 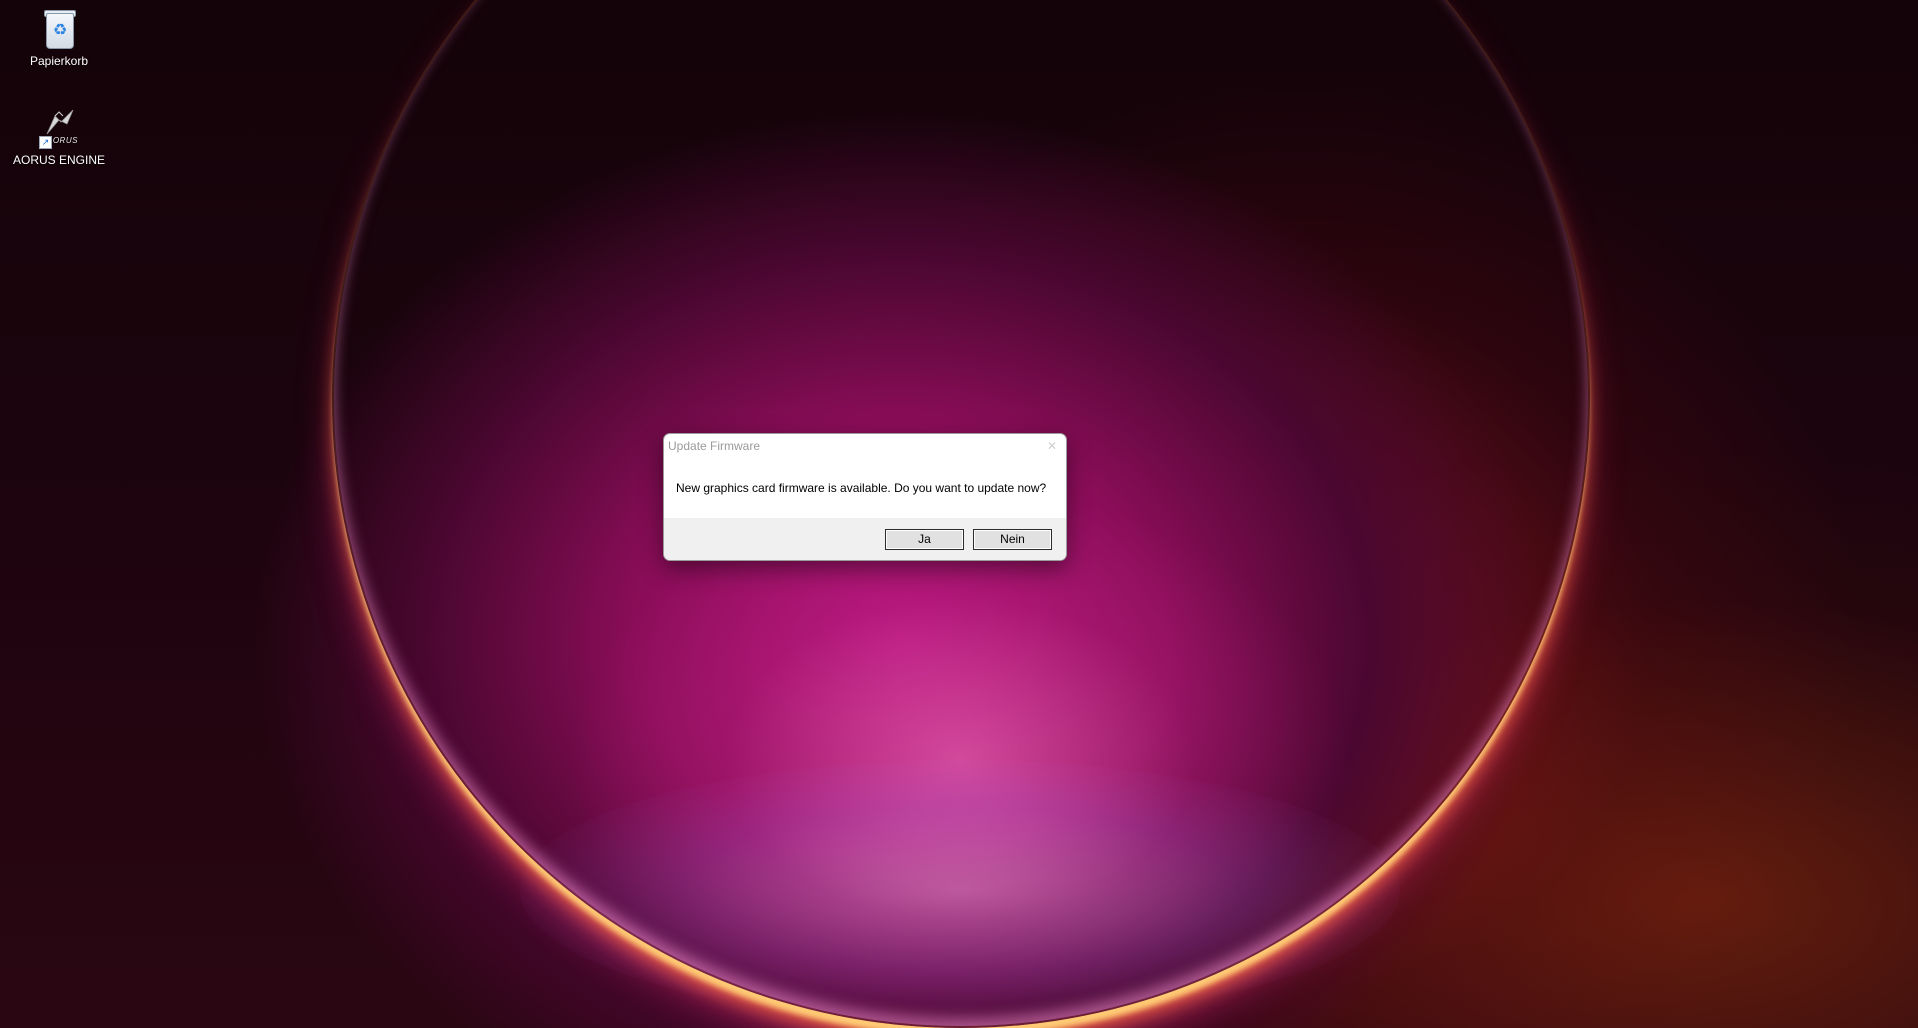 I want to click on aorus-engine-icon: AORUS ↗, so click(x=59, y=128).